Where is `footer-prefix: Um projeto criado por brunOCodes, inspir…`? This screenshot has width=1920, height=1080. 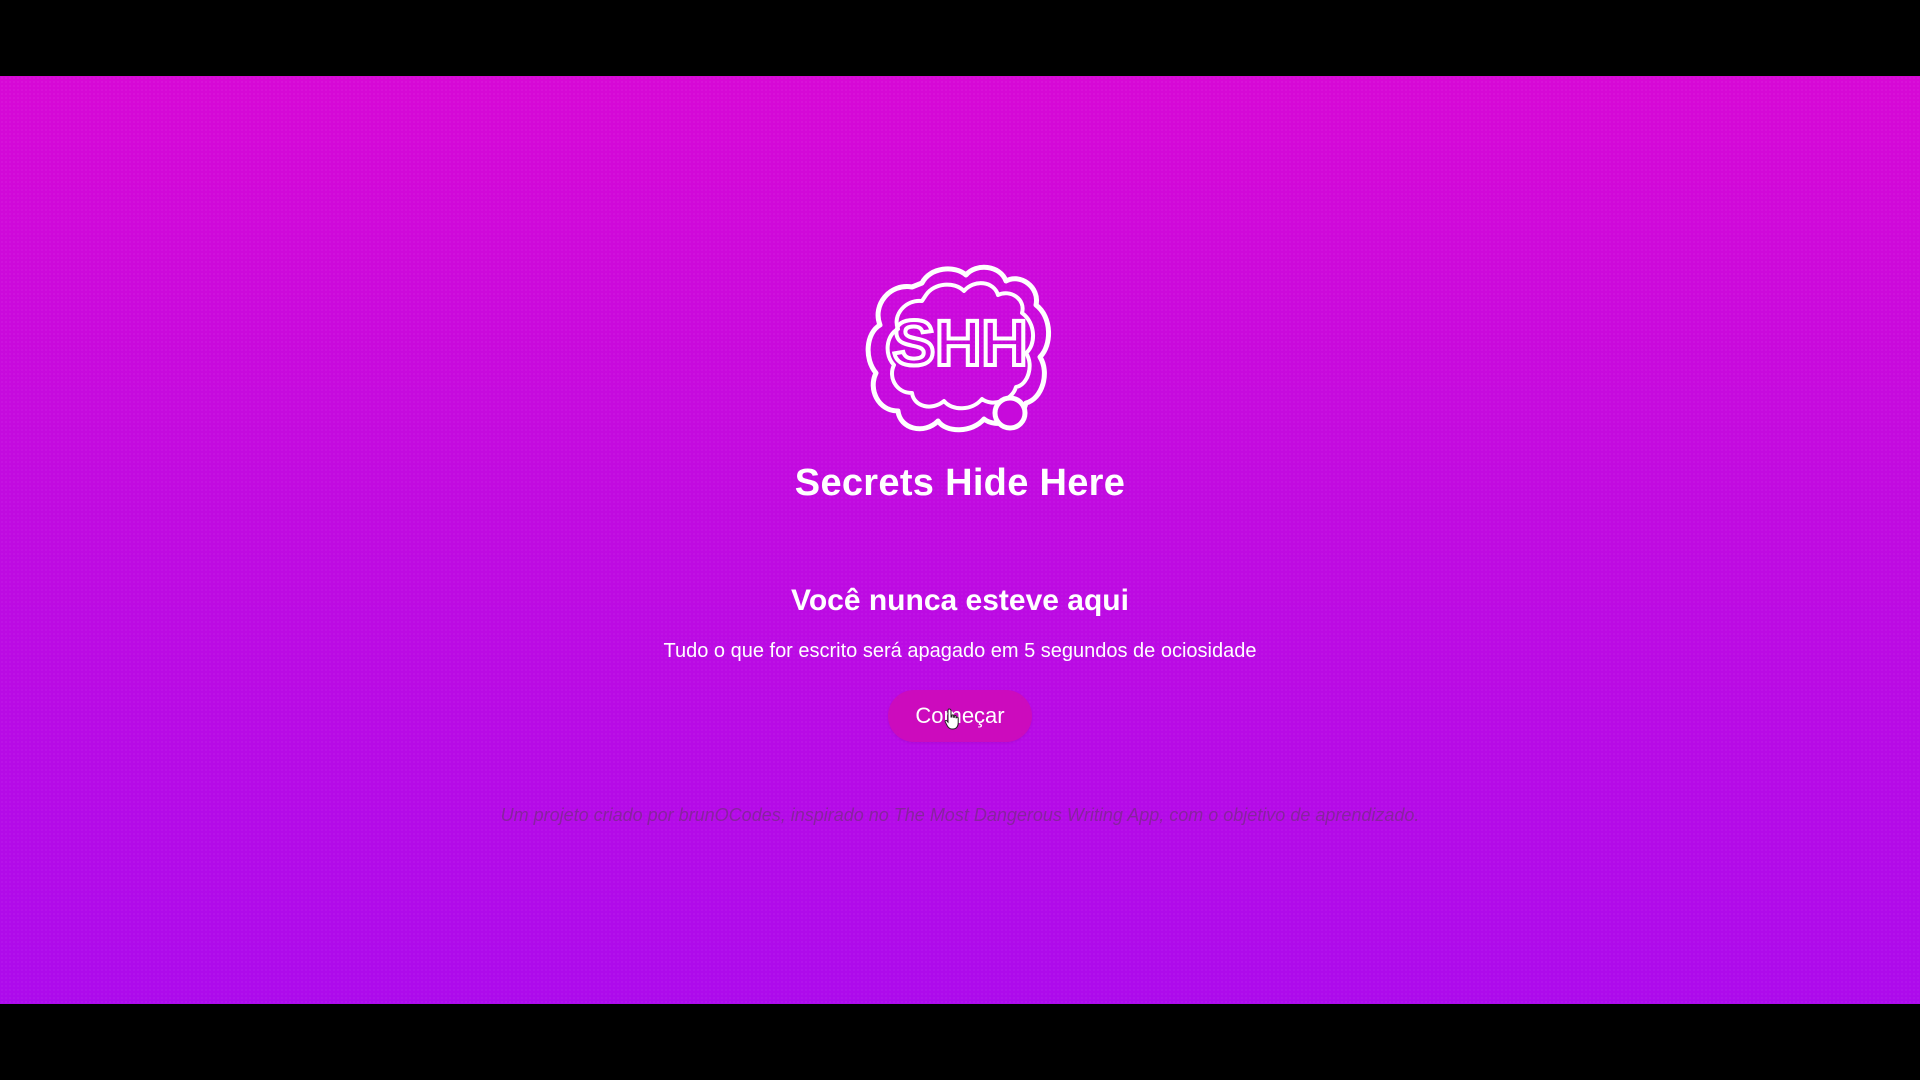
footer-prefix: Um projeto criado por brunOCodes, inspir… is located at coordinates (697, 815).